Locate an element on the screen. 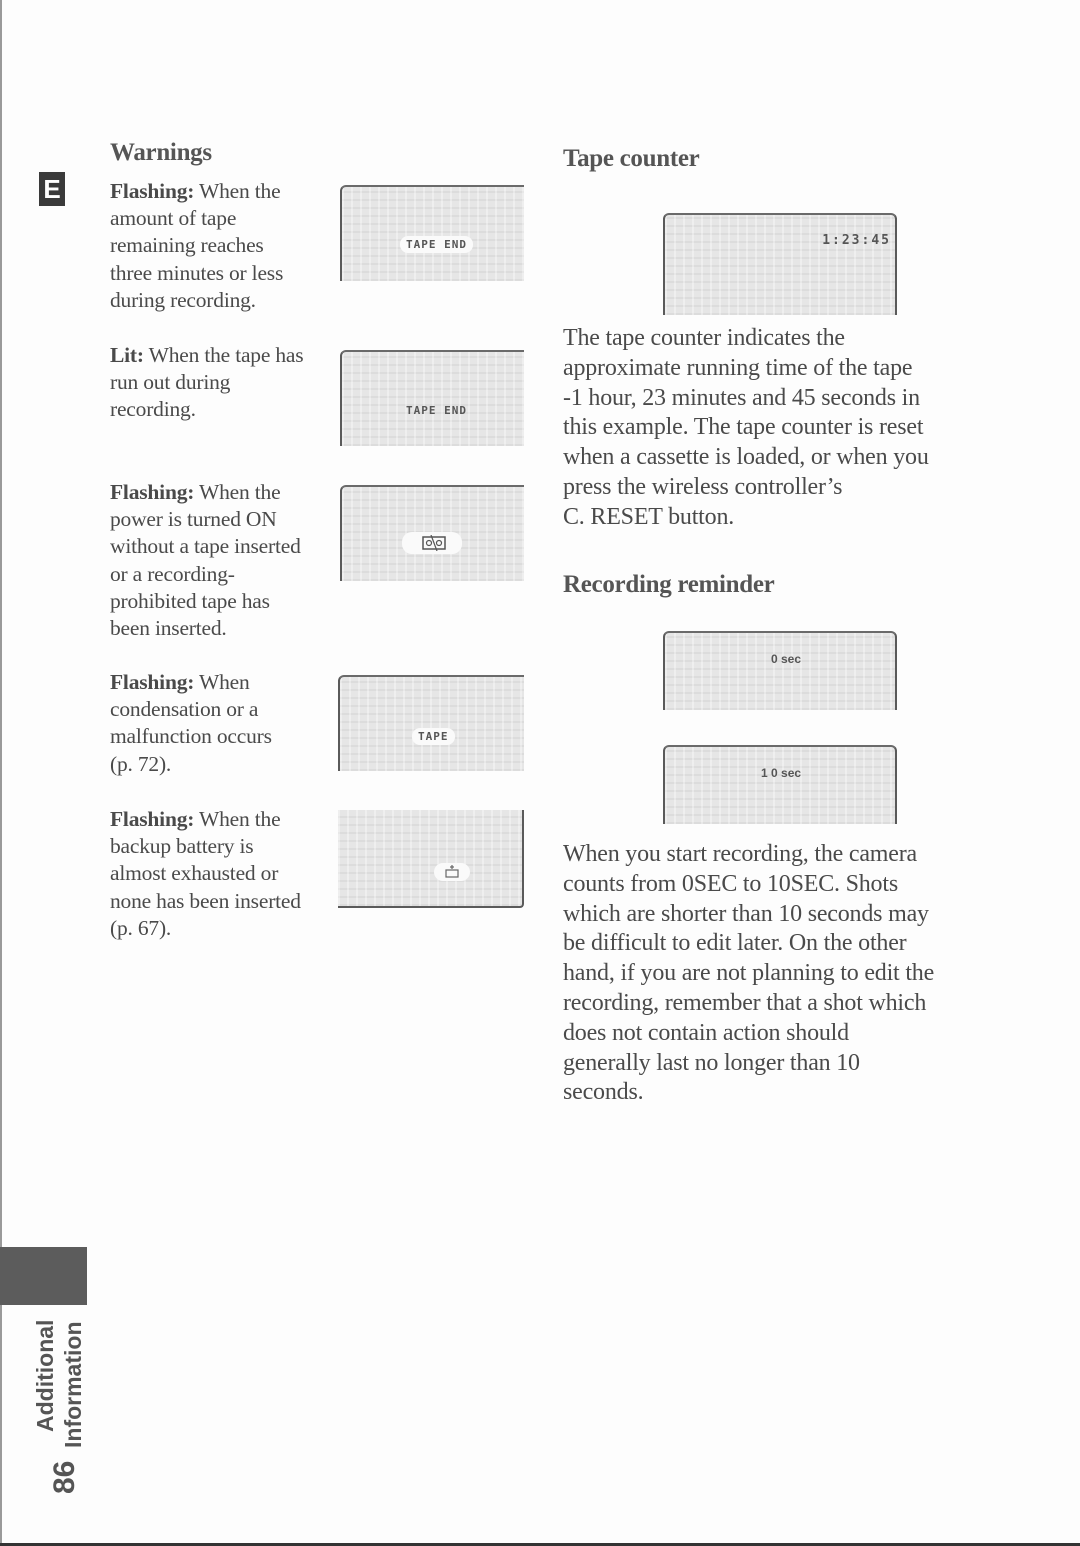 The width and height of the screenshot is (1080, 1546). reminder-end-readout: 1 0 sec is located at coordinates (781, 773).